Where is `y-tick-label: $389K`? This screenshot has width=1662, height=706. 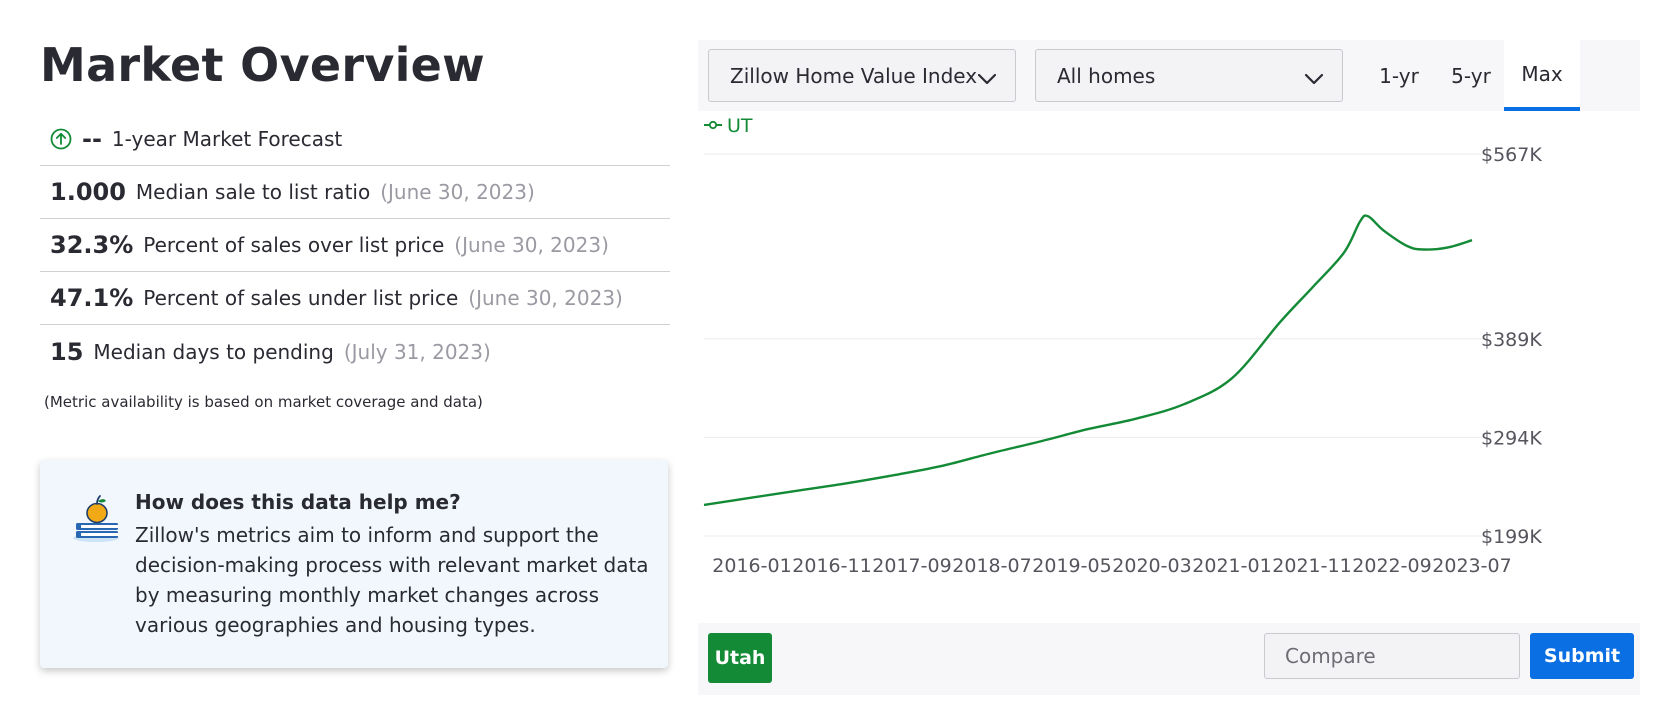
y-tick-label: $389K is located at coordinates (1511, 340).